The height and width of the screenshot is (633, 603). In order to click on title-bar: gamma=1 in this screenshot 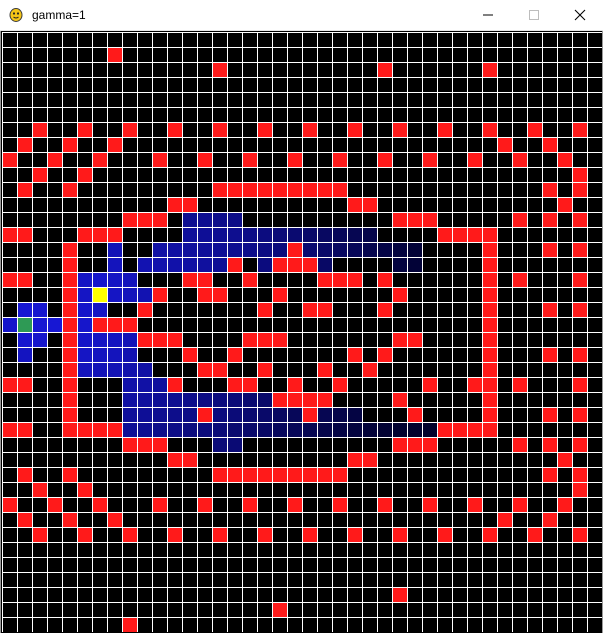, I will do `click(301, 15)`.